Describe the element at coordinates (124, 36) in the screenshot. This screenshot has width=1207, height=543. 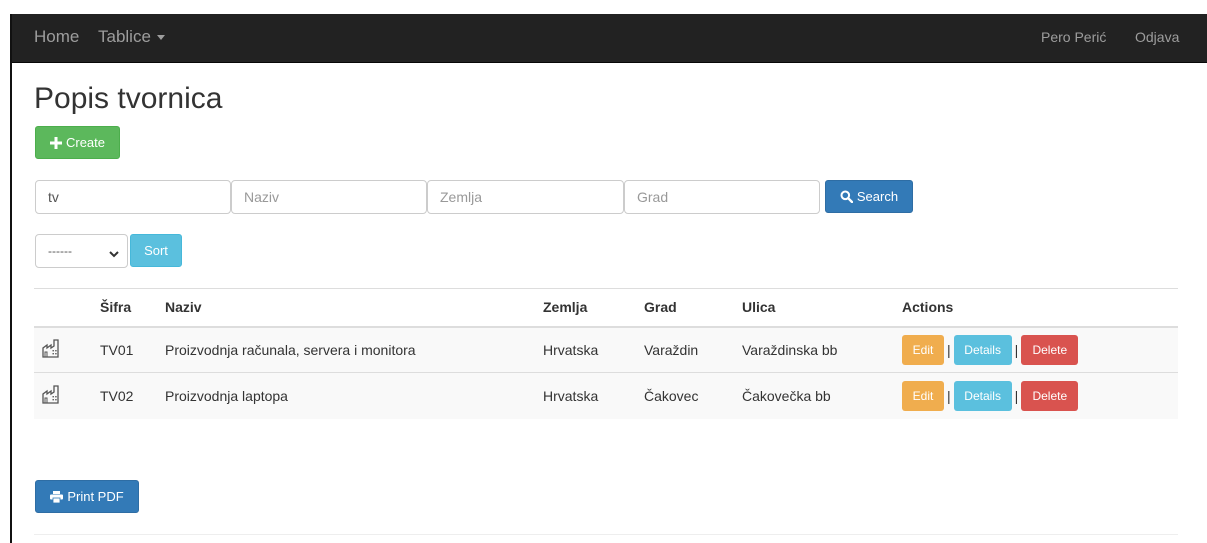
I see `nav-tablice-label: Tablice` at that location.